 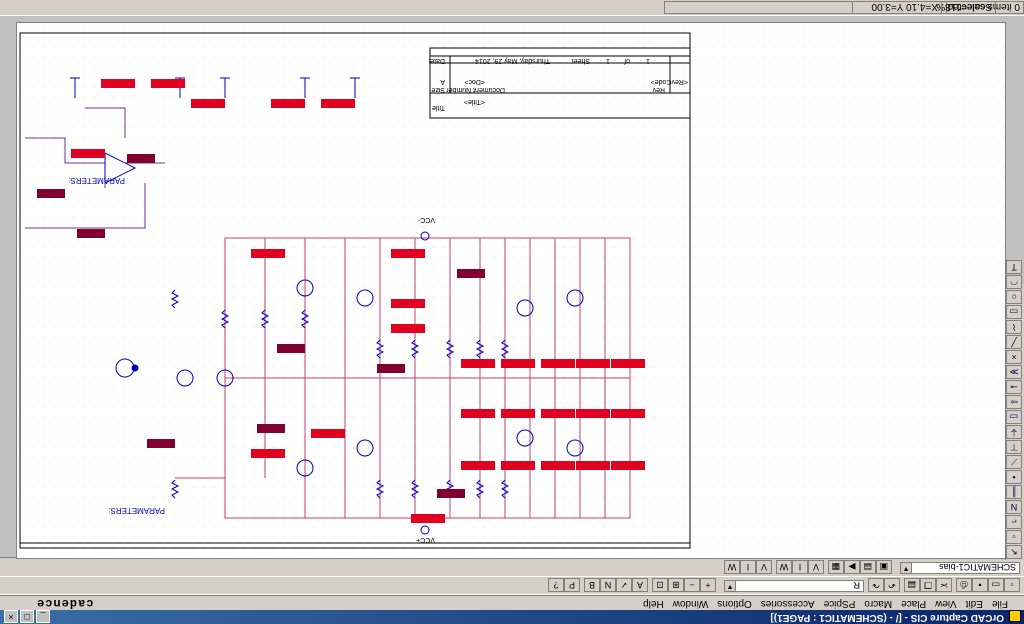 I want to click on copy-icon: ❐, so click(x=928, y=585).